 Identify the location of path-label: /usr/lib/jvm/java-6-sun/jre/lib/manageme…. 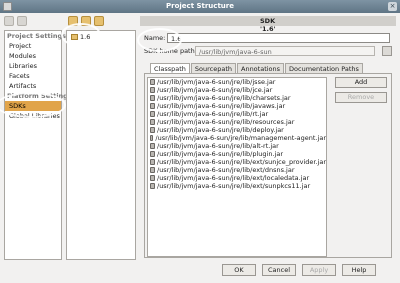
(240, 138).